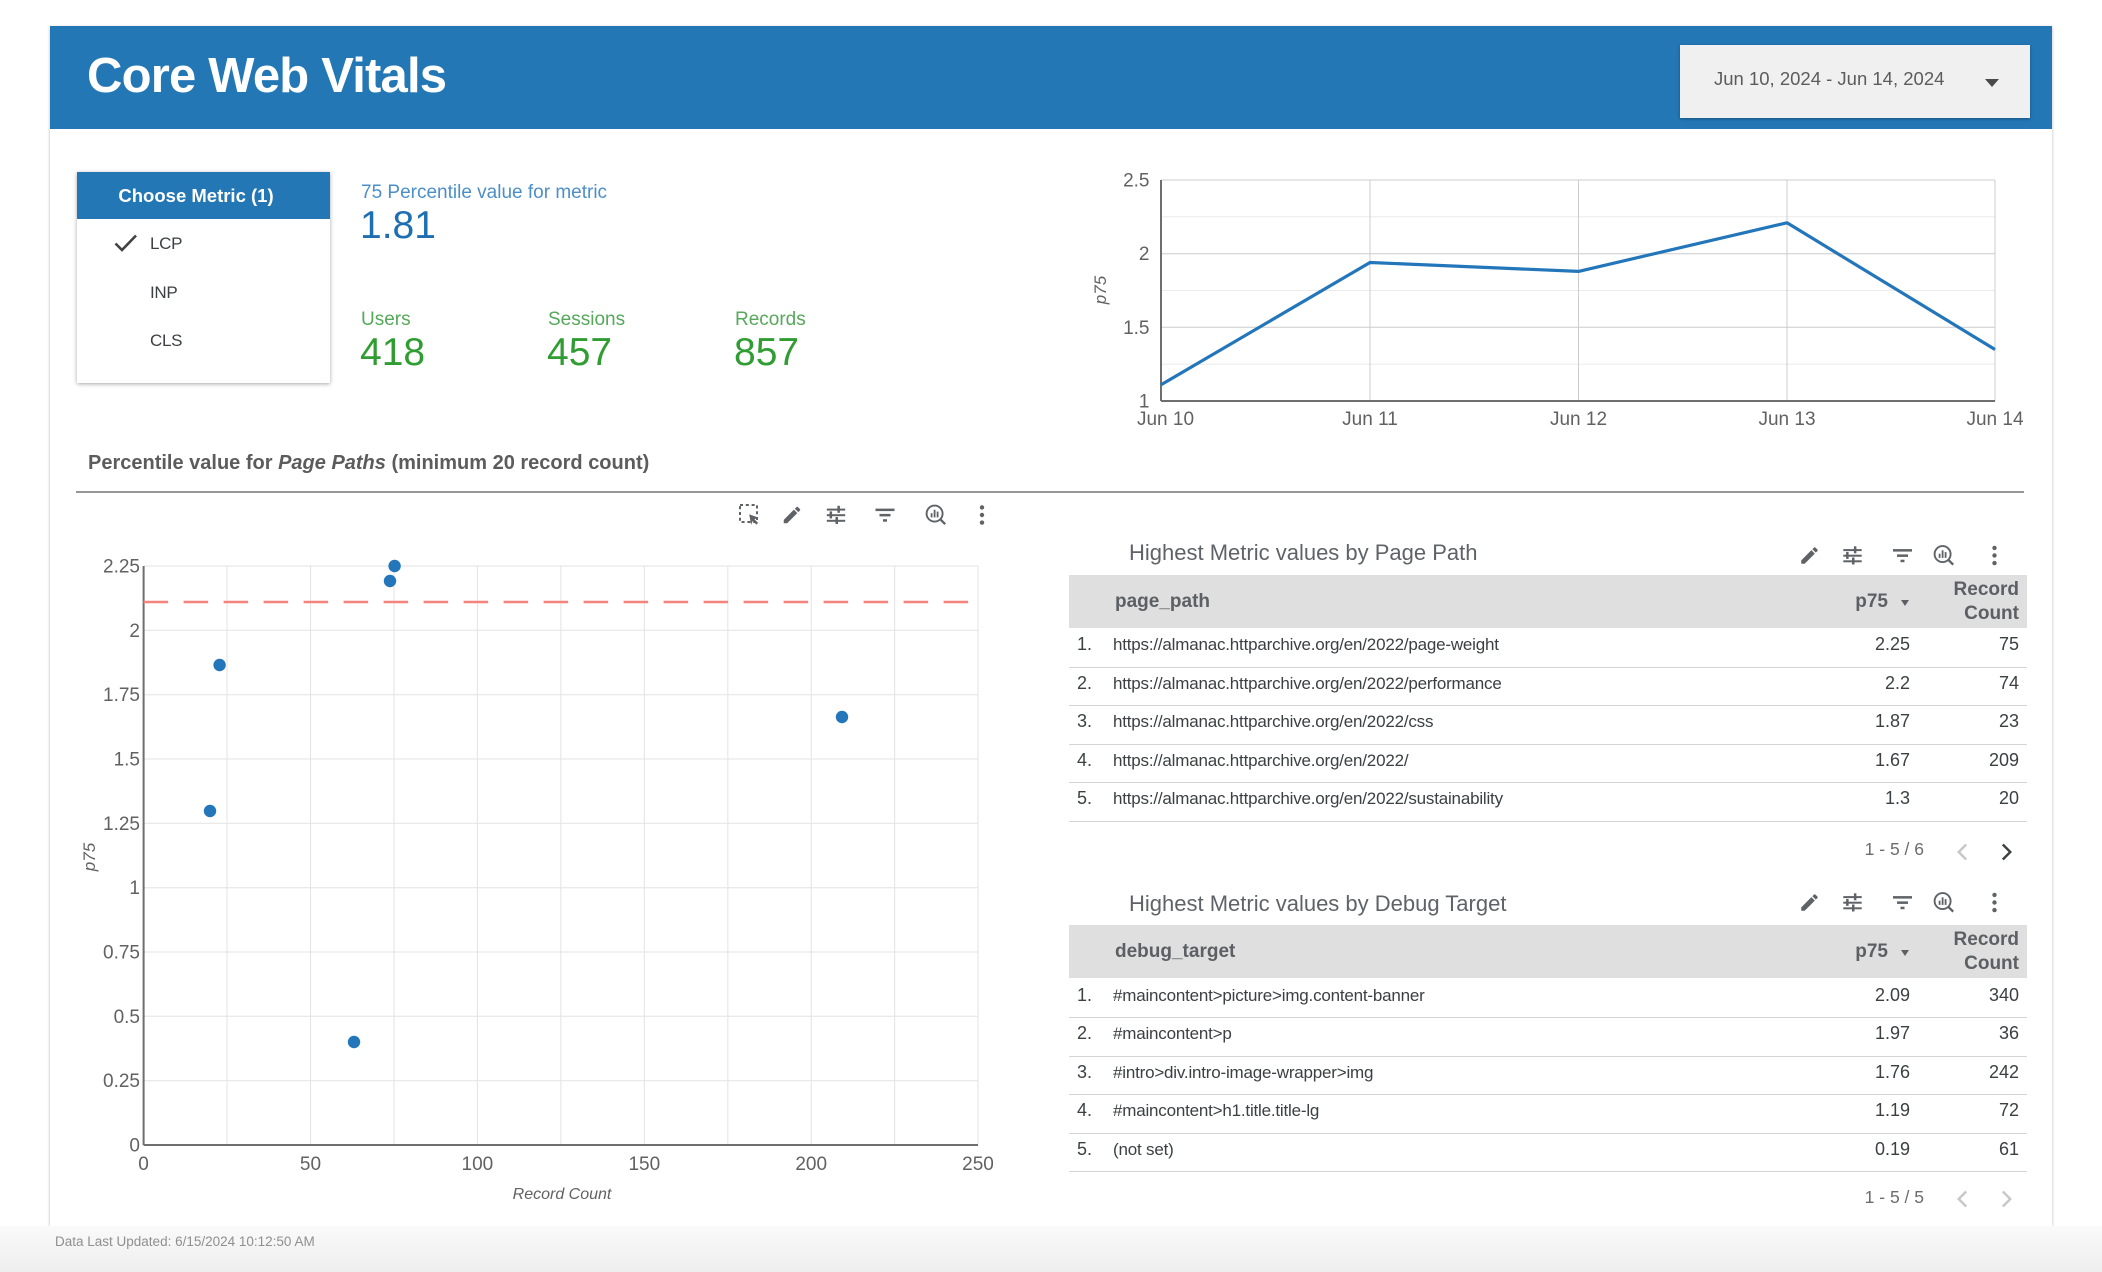 The width and height of the screenshot is (2102, 1272). Describe the element at coordinates (1578, 419) in the screenshot. I see `svg-text: Jun 12` at that location.